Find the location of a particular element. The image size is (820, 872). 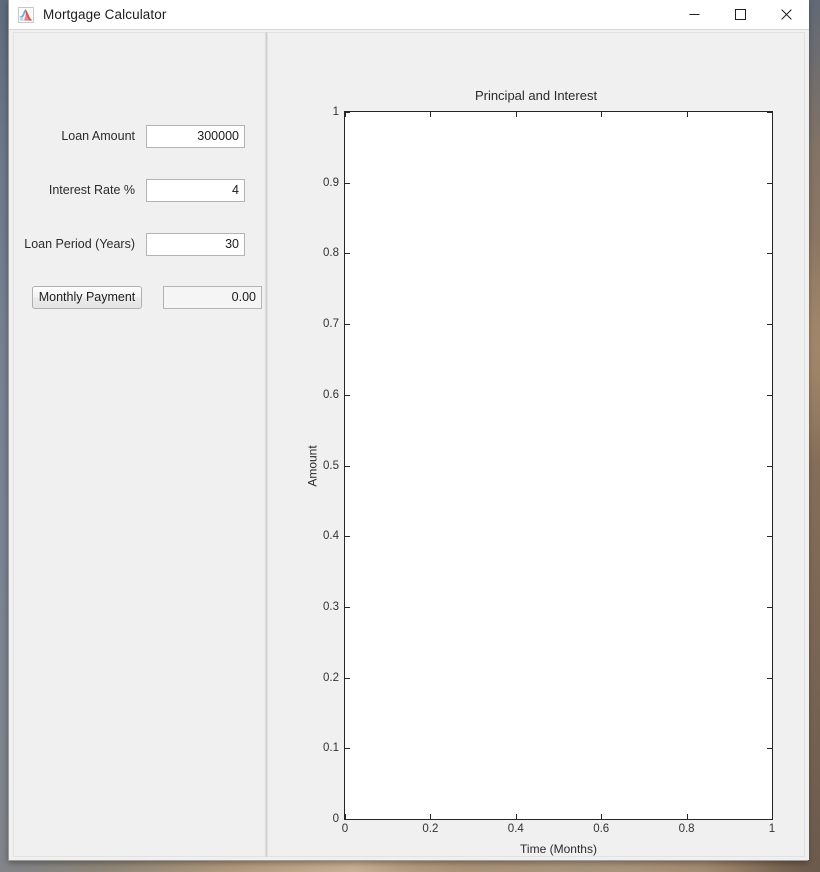

minimize-button is located at coordinates (694, 15).